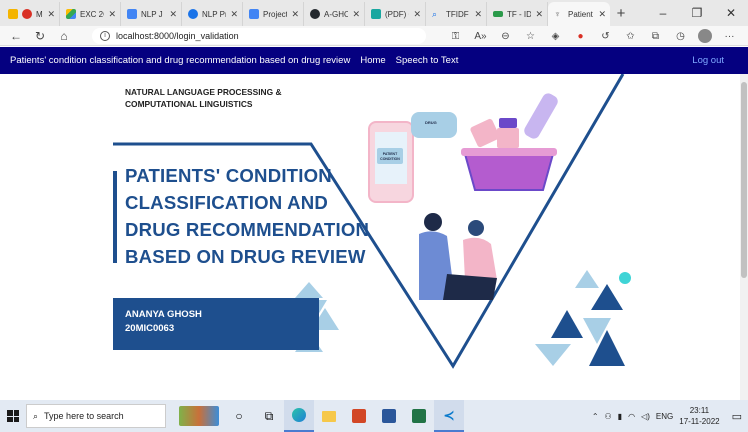  Describe the element at coordinates (334, 14) in the screenshot. I see `browser-tab: A-GHO ✕` at that location.